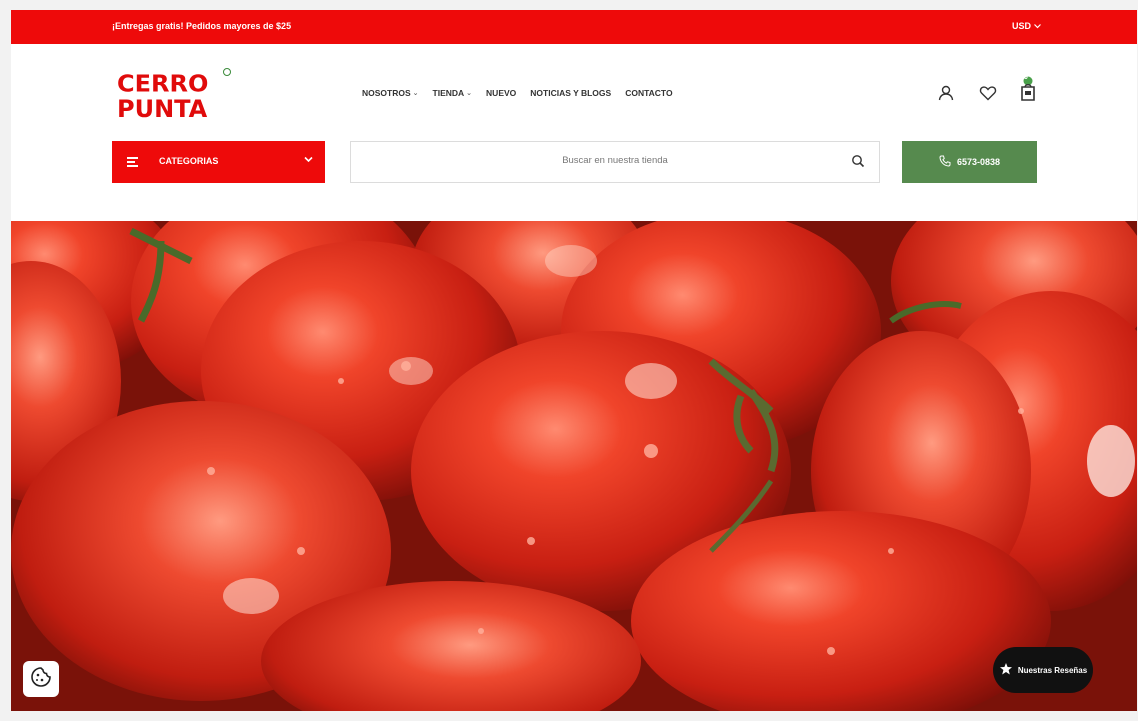 The width and height of the screenshot is (1138, 721). I want to click on cookie-icon, so click(41, 679).